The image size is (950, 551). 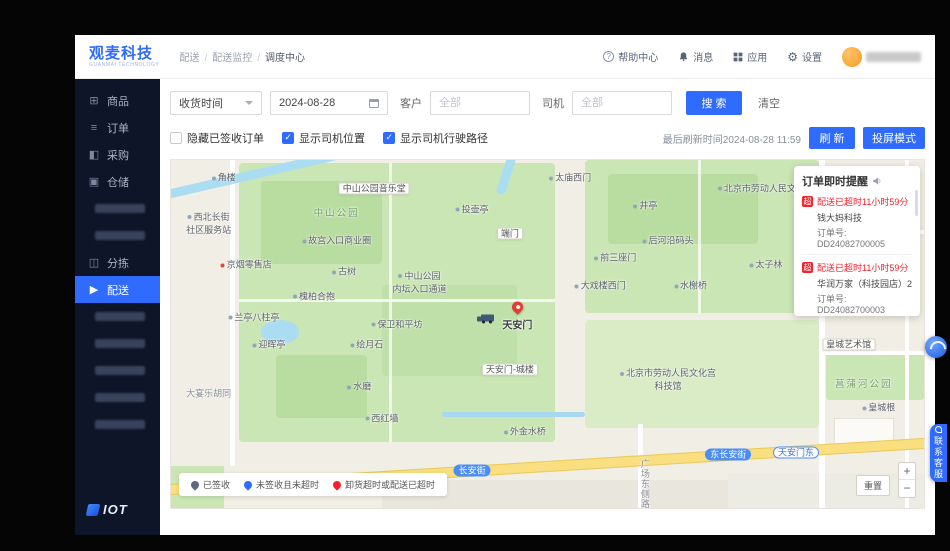 What do you see at coordinates (509, 369) in the screenshot?
I see `map-label: 天安门-城楼` at bounding box center [509, 369].